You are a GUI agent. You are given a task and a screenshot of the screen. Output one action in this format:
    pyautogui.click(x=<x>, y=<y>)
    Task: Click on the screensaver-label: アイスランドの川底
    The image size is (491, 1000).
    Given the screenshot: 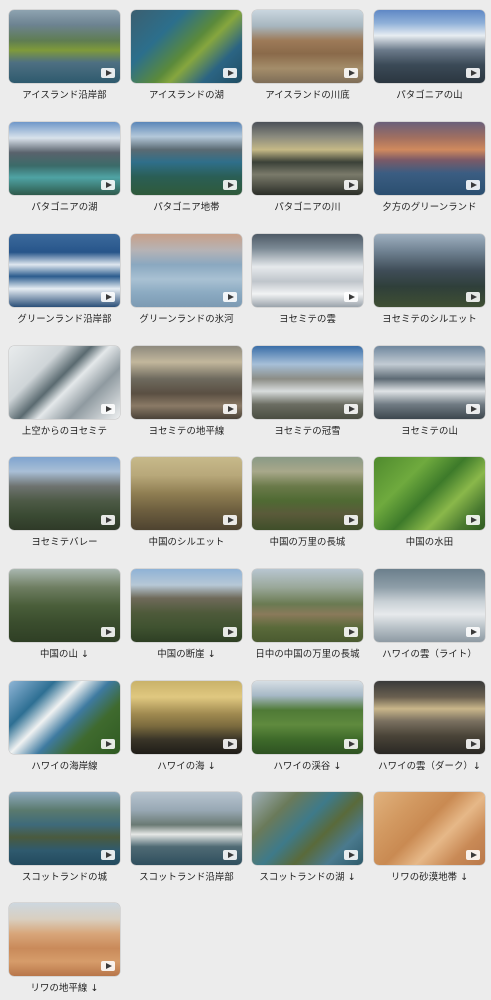 What is the action you would take?
    pyautogui.click(x=307, y=95)
    